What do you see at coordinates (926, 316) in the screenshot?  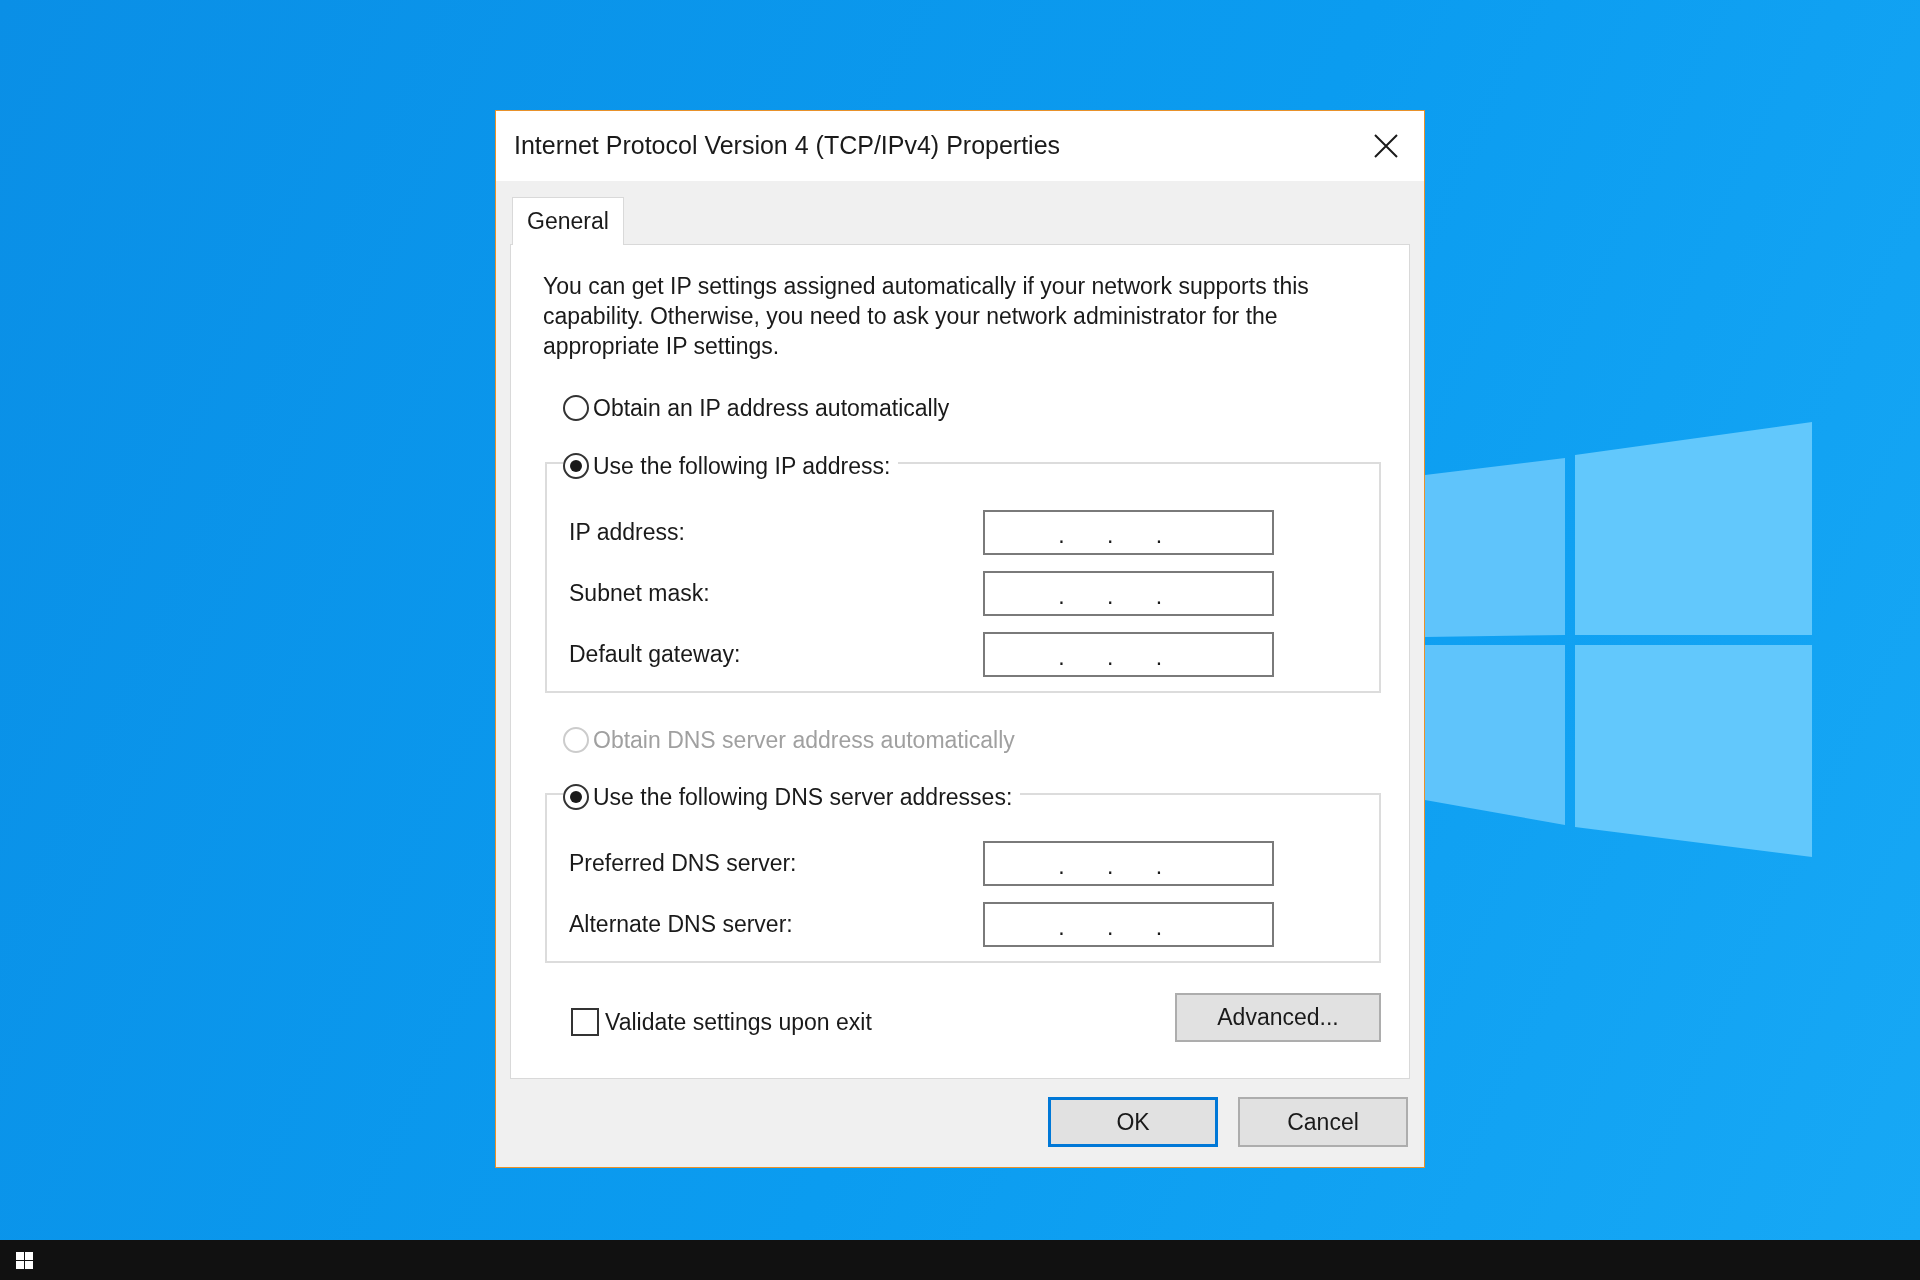 I see `description-text: You can get IP settings assigned automatically if your network supports this capability. Otherwise, you need to ask your network administrator for the appropriate IP settings.` at bounding box center [926, 316].